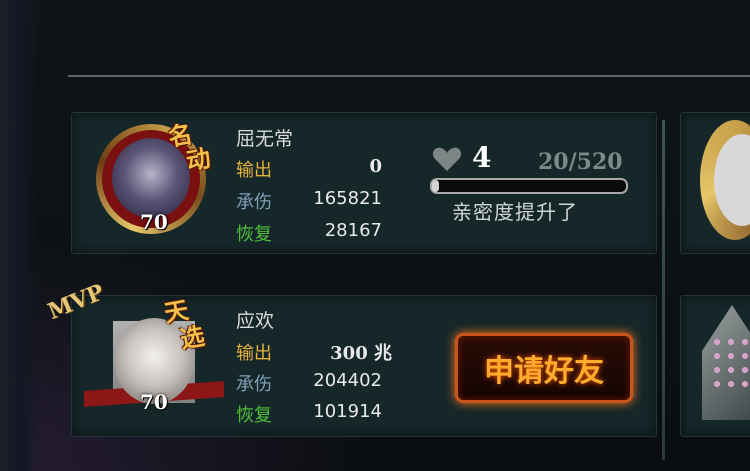 The width and height of the screenshot is (750, 471). Describe the element at coordinates (353, 230) in the screenshot. I see `healing-value: 28167` at that location.